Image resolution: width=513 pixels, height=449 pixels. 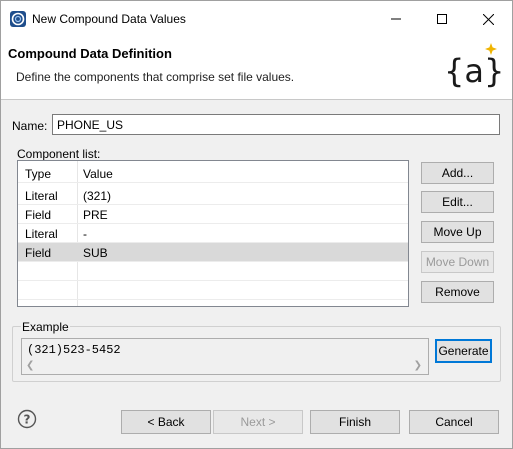 What do you see at coordinates (95, 215) in the screenshot?
I see `row-value: PRE` at bounding box center [95, 215].